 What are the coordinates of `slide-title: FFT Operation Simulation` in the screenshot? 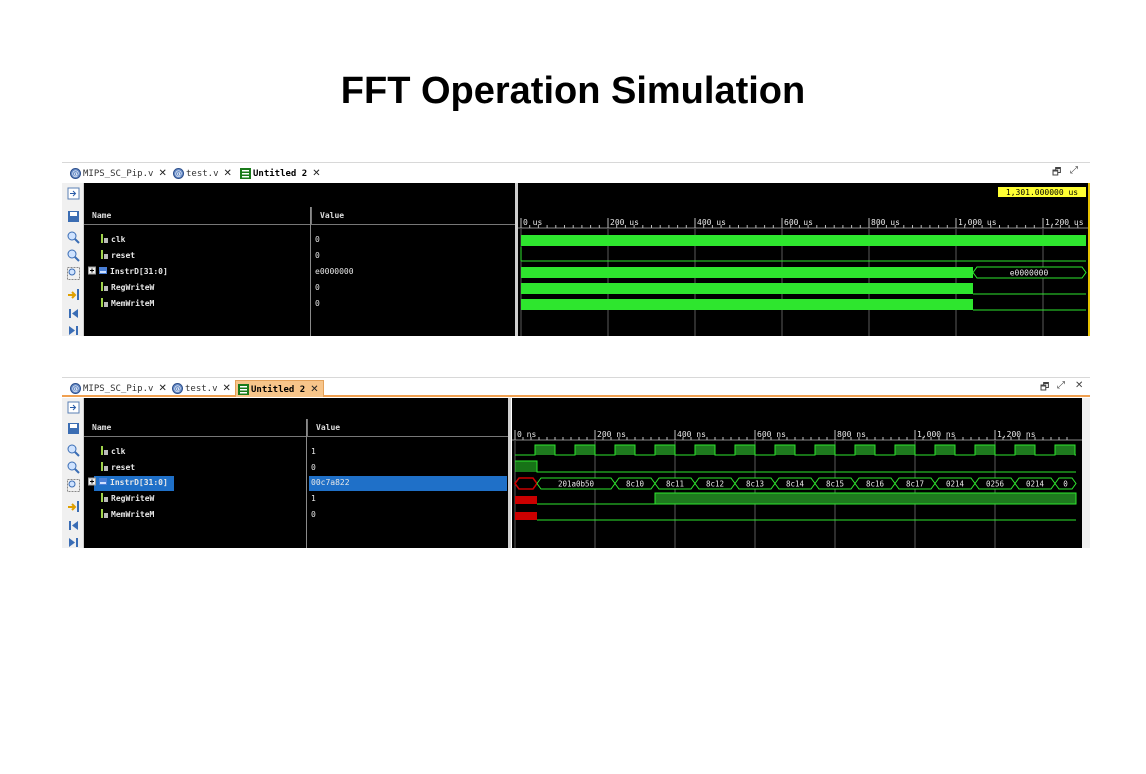 It's located at (573, 91).